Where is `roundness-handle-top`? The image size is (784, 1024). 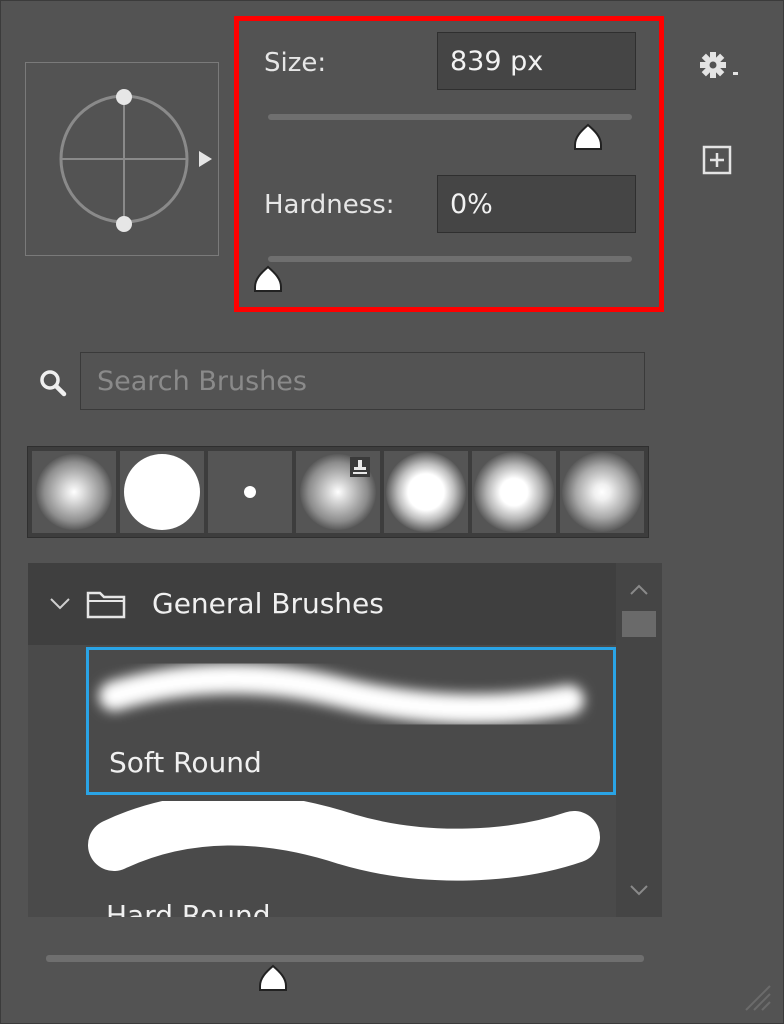
roundness-handle-top is located at coordinates (124, 97).